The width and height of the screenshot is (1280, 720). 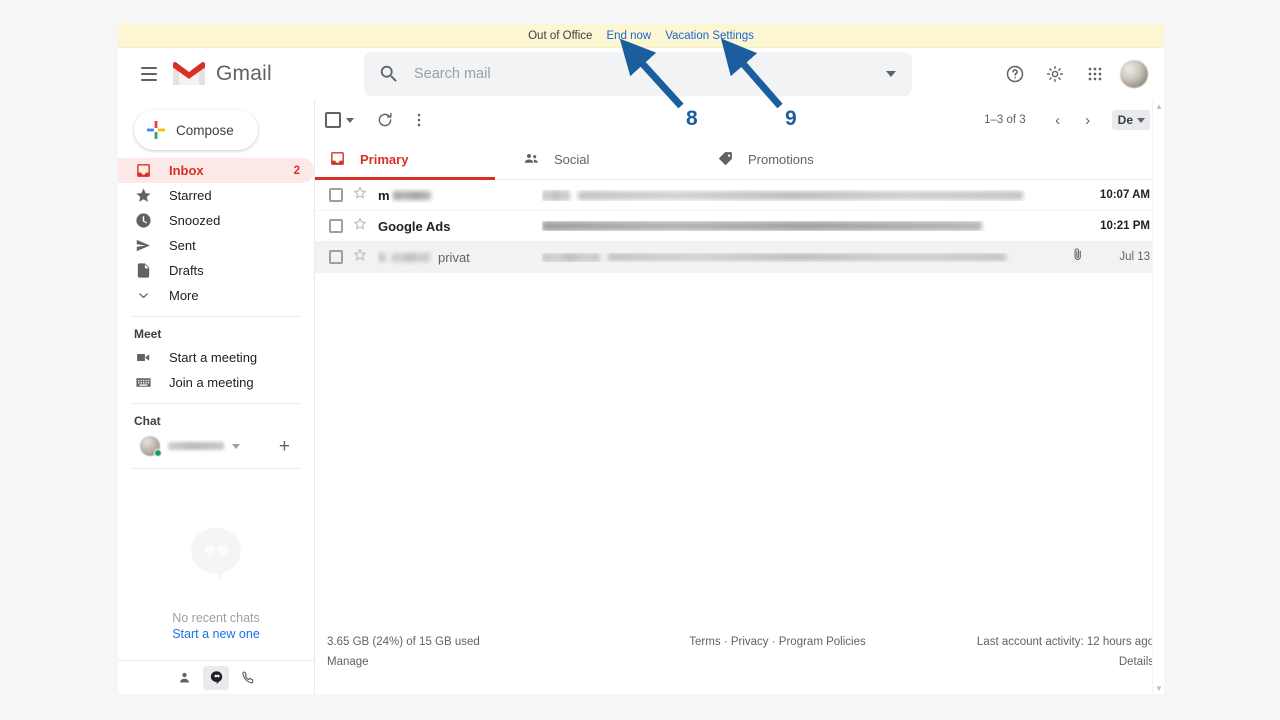 I want to click on sidebar-item-label: Join a meeting, so click(x=211, y=382).